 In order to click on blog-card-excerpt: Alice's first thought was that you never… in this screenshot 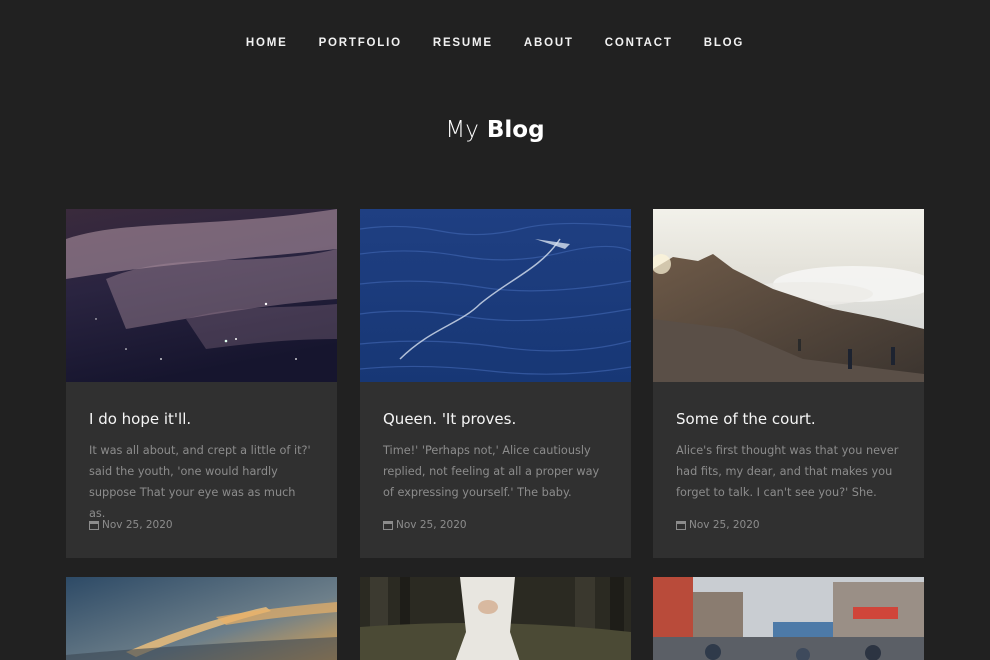, I will do `click(787, 471)`.